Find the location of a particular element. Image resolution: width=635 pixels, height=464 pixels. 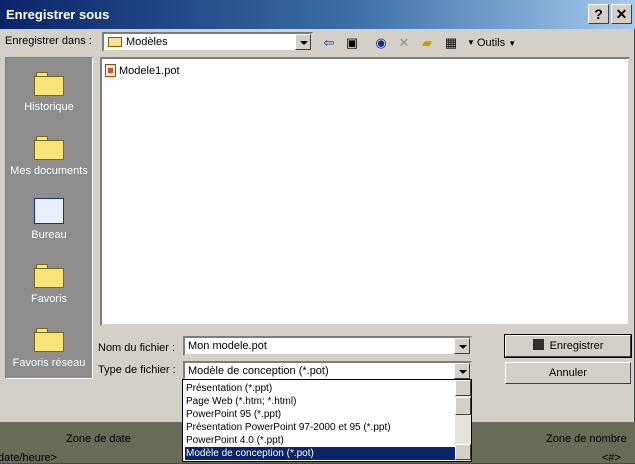

back-icon: ⇦ is located at coordinates (329, 43).